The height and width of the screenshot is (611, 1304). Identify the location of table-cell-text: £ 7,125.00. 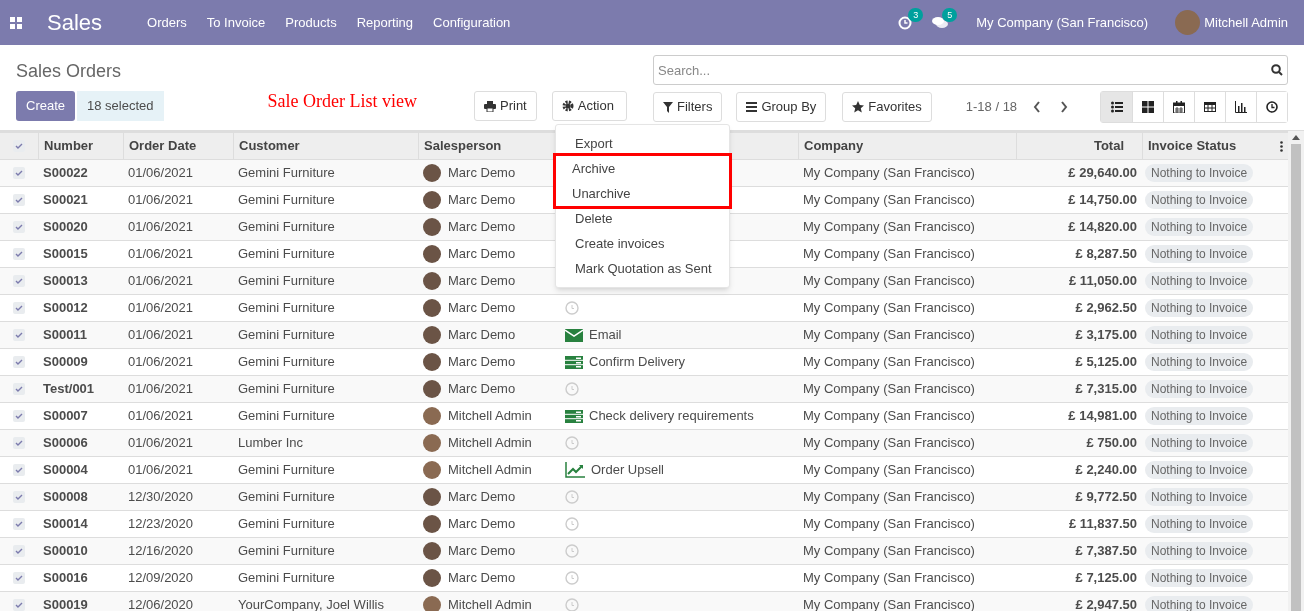
(1106, 578).